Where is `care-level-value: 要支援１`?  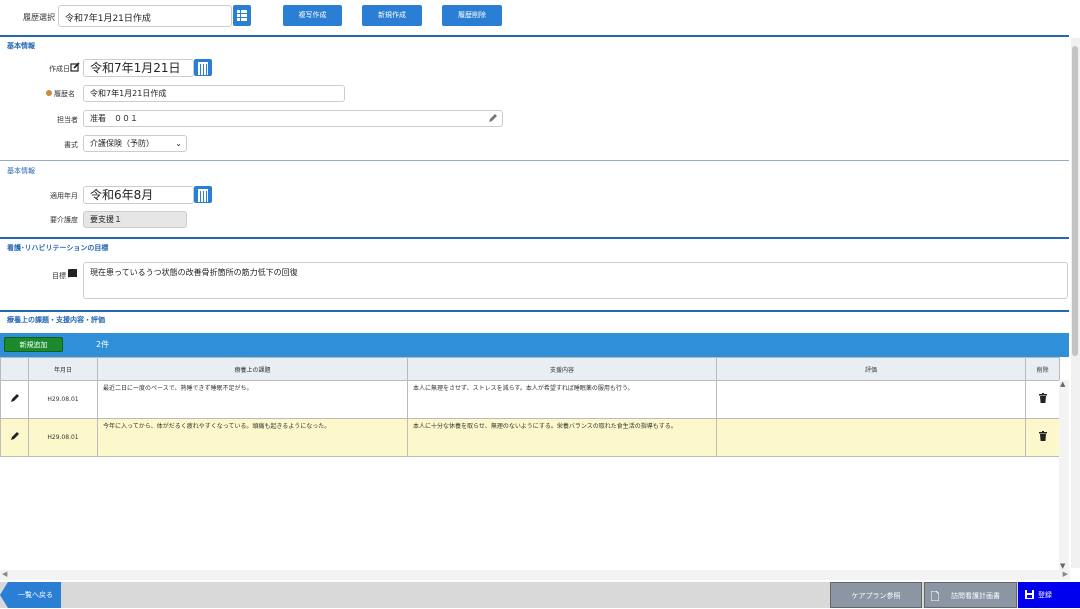 care-level-value: 要支援１ is located at coordinates (135, 219).